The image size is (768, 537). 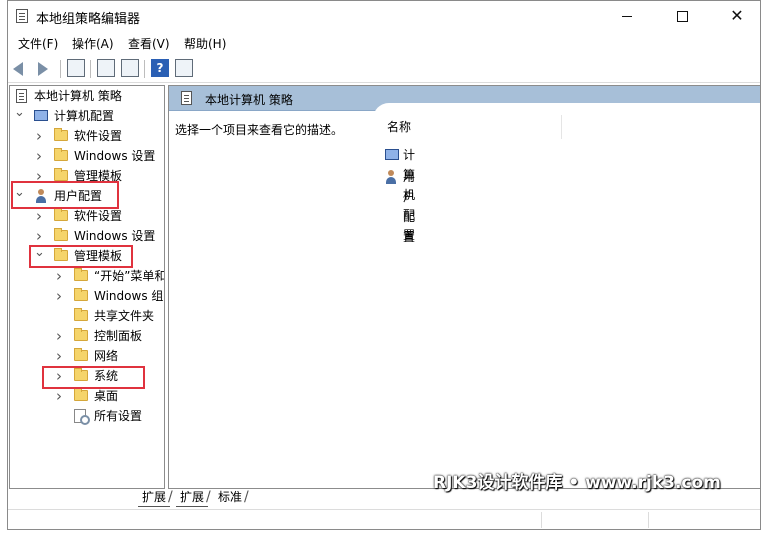 I want to click on view-tabs: 扩展 / 扩展 / 标准 /, so click(x=208, y=497).